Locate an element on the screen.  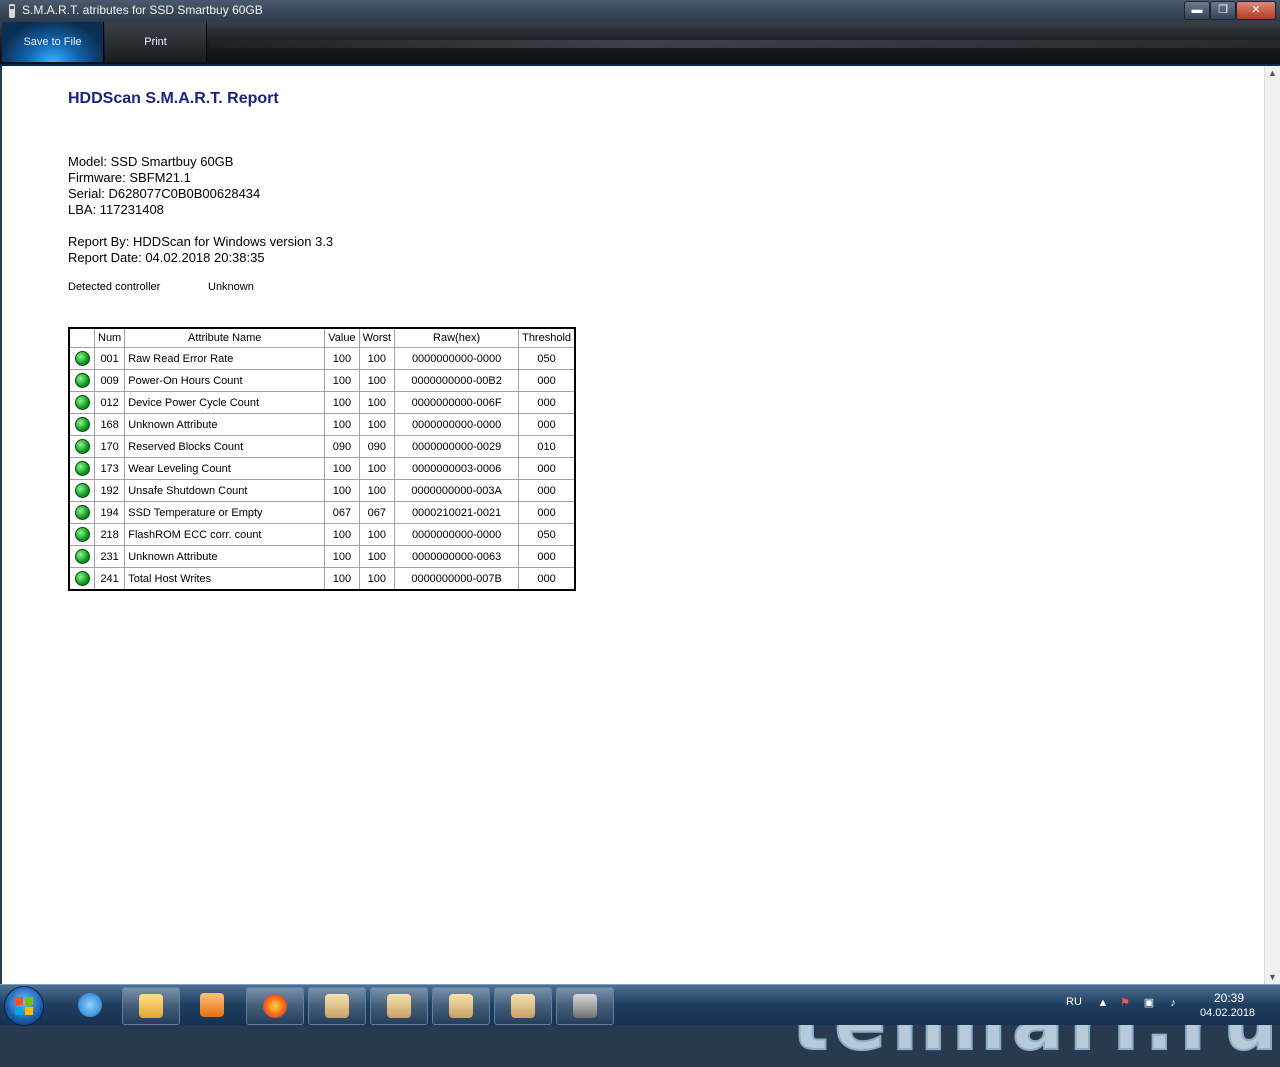
model-line: Model: SSD Smartbuy 60GB is located at coordinates (151, 161).